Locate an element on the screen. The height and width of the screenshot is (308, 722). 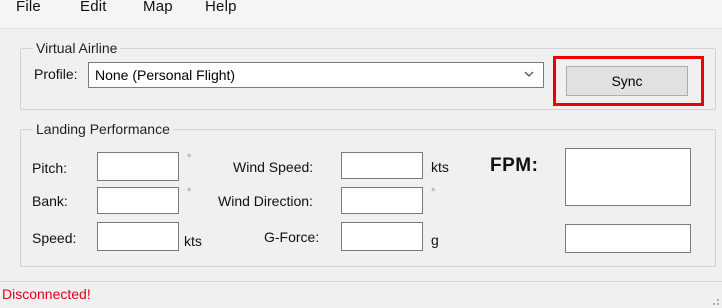
wind-speed-kts-unit: kts is located at coordinates (440, 167).